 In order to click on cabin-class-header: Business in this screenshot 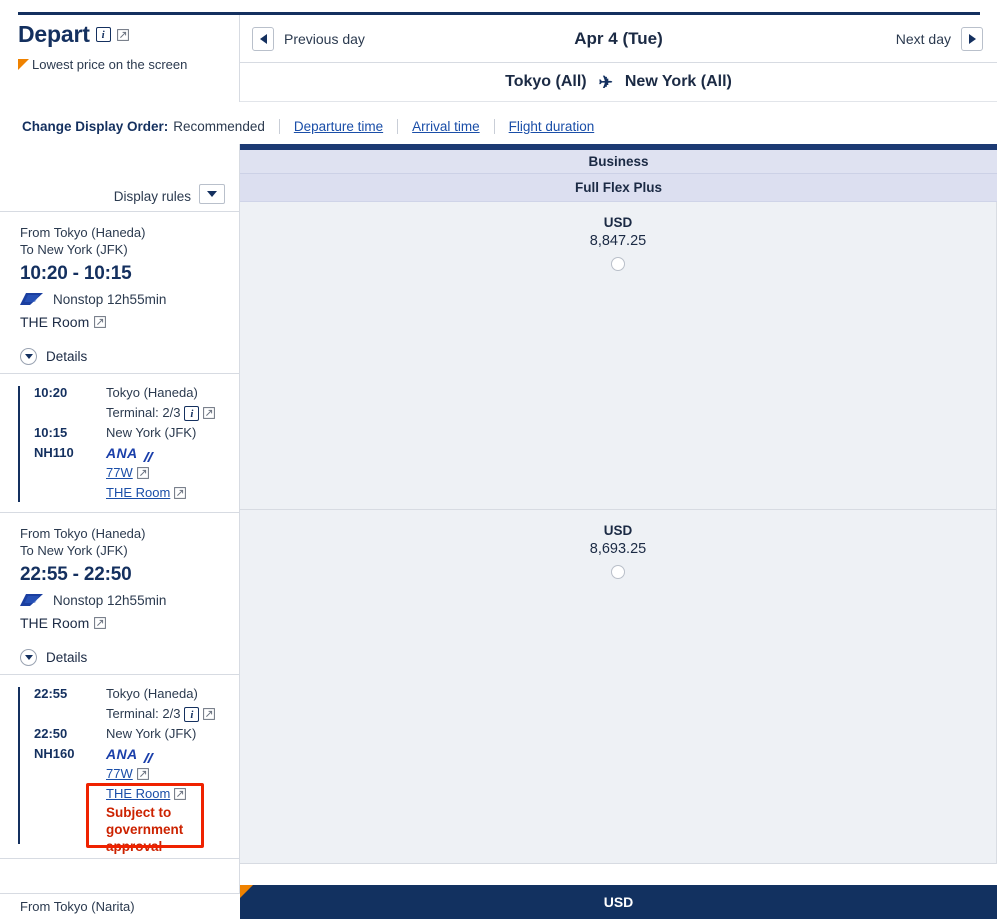, I will do `click(618, 162)`.